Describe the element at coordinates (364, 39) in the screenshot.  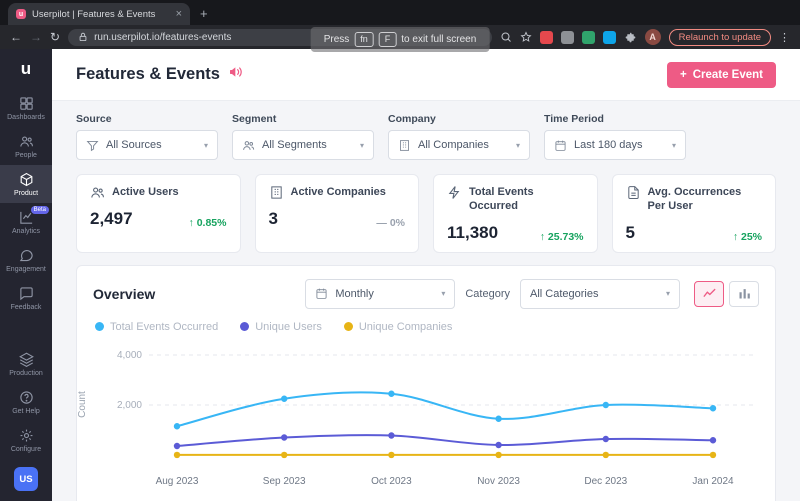
I see `fn-keycap: fn` at that location.